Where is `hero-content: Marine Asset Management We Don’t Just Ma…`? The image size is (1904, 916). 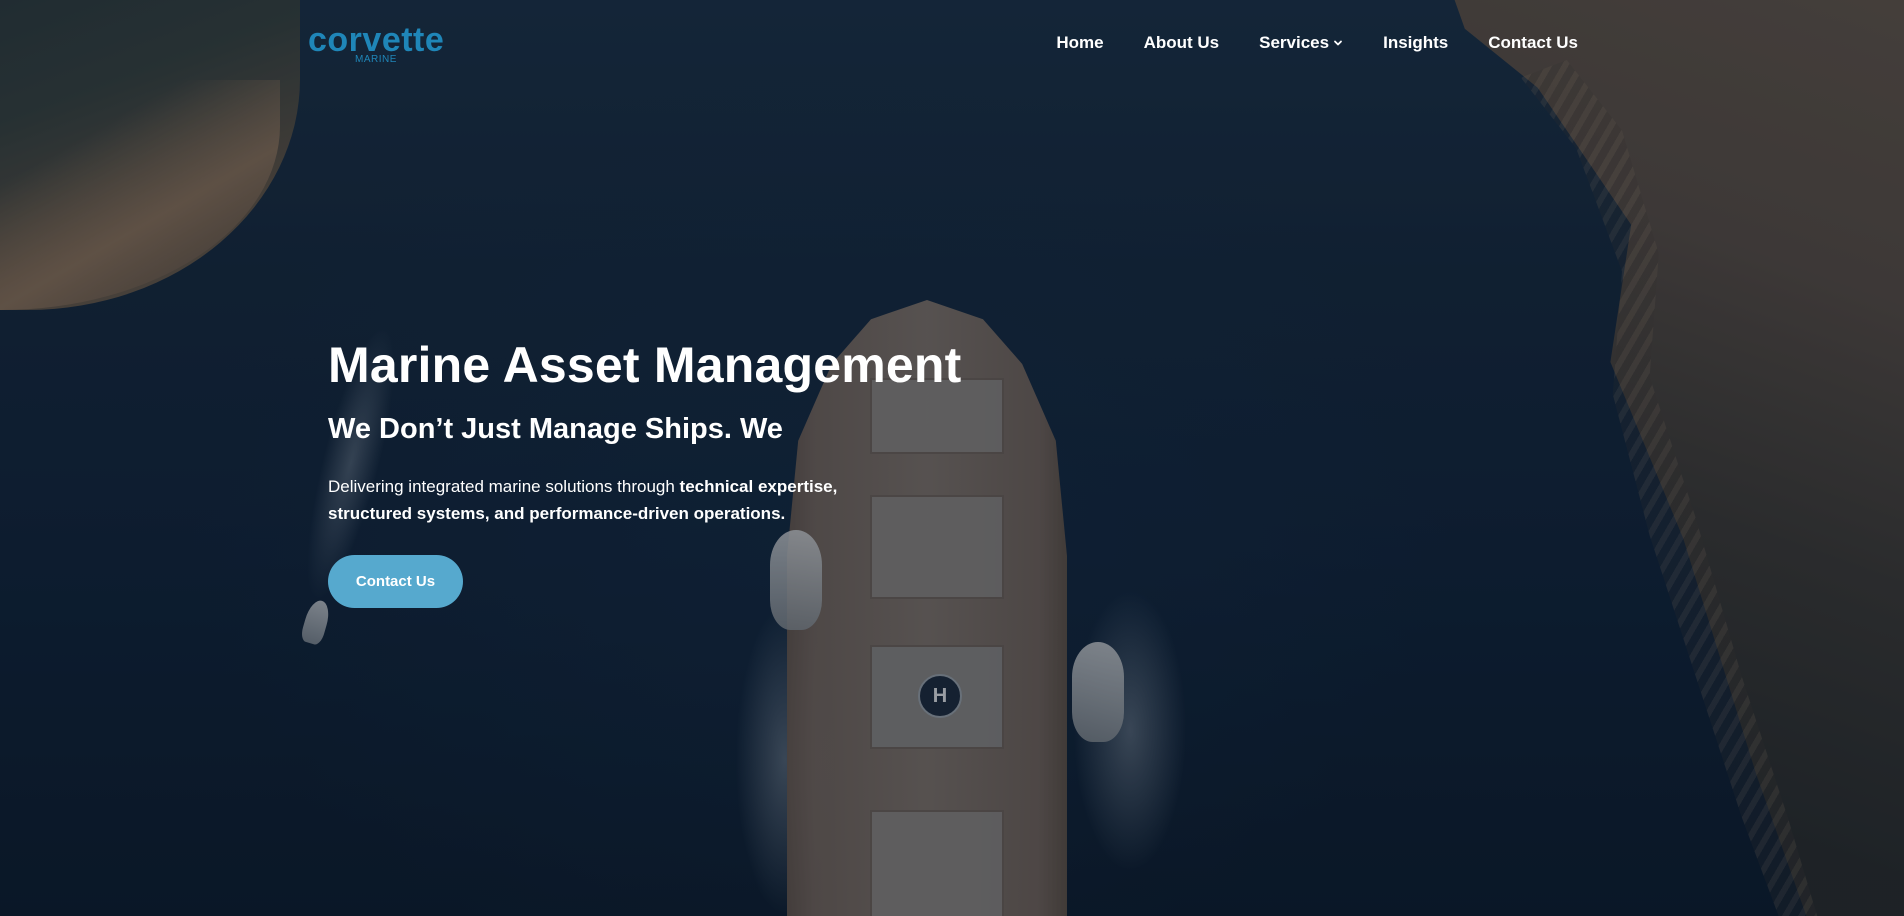 hero-content: Marine Asset Management We Don’t Just Ma… is located at coordinates (688, 431).